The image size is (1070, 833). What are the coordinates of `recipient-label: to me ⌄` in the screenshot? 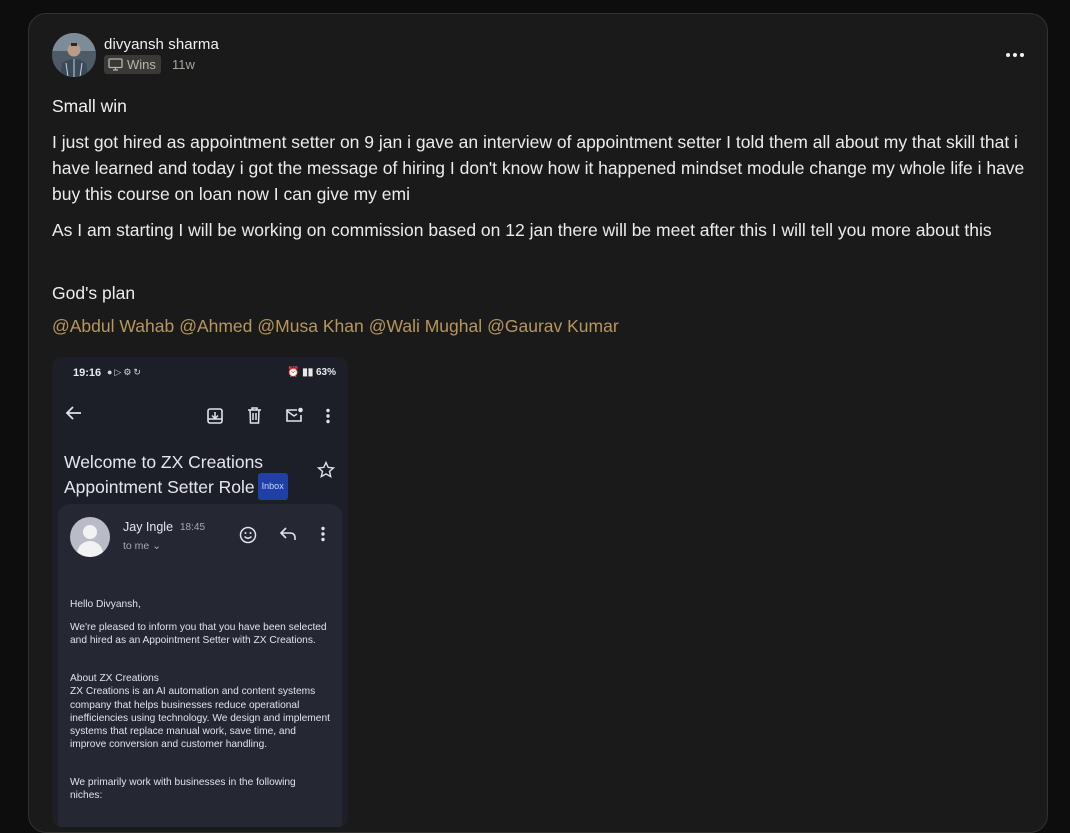 It's located at (142, 546).